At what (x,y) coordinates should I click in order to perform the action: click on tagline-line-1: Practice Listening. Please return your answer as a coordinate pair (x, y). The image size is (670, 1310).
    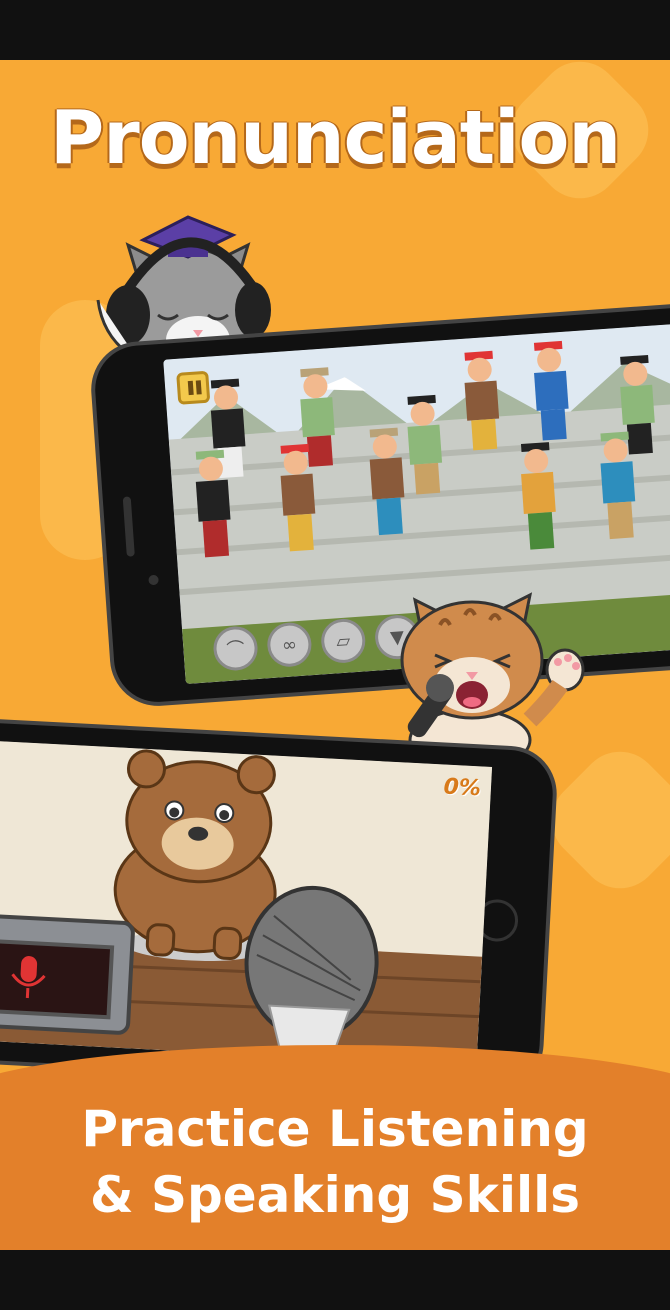
    Looking at the image, I should click on (335, 1129).